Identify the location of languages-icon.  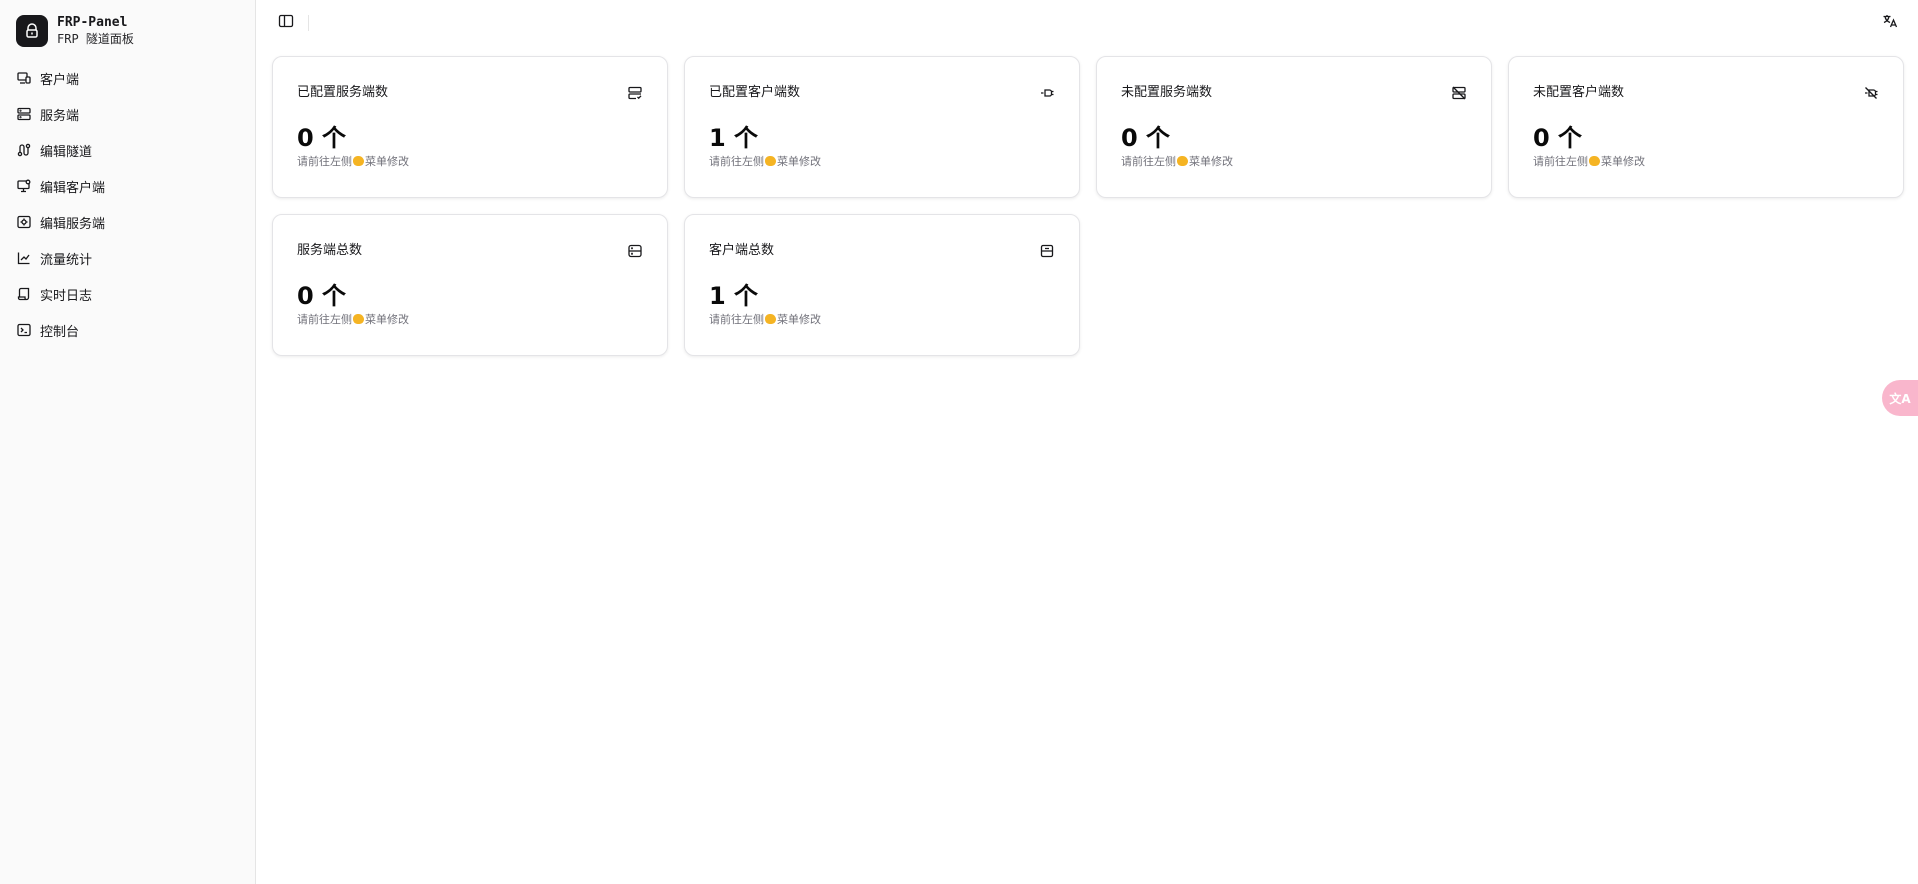
(1890, 23).